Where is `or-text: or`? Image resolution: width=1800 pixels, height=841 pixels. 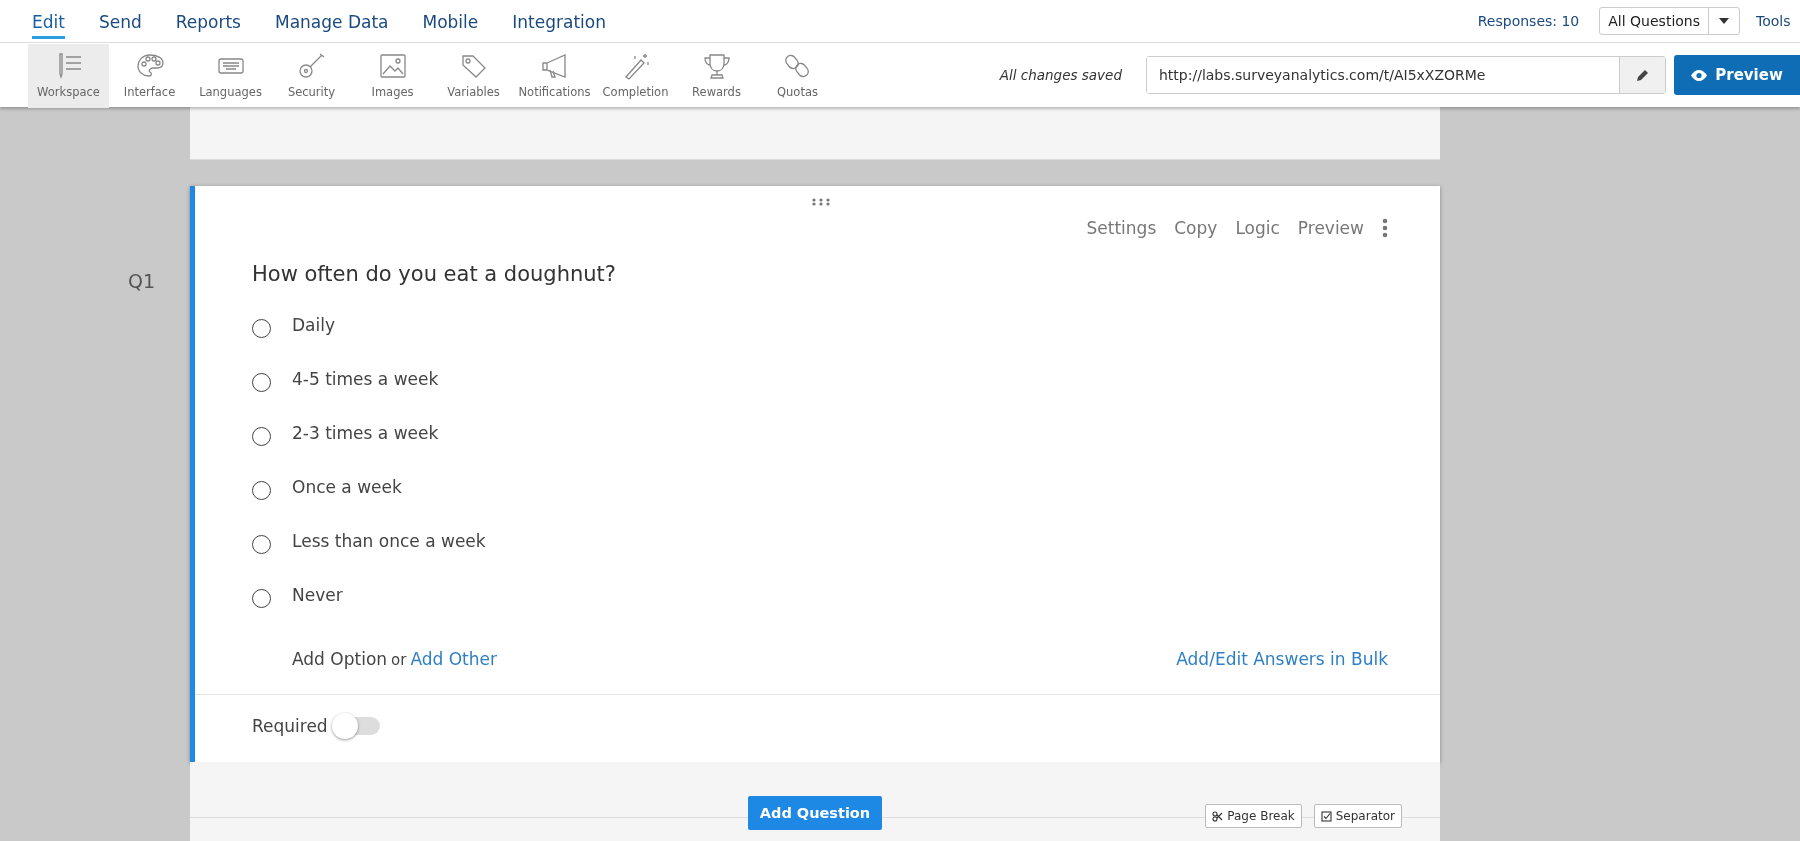
or-text: or is located at coordinates (399, 660).